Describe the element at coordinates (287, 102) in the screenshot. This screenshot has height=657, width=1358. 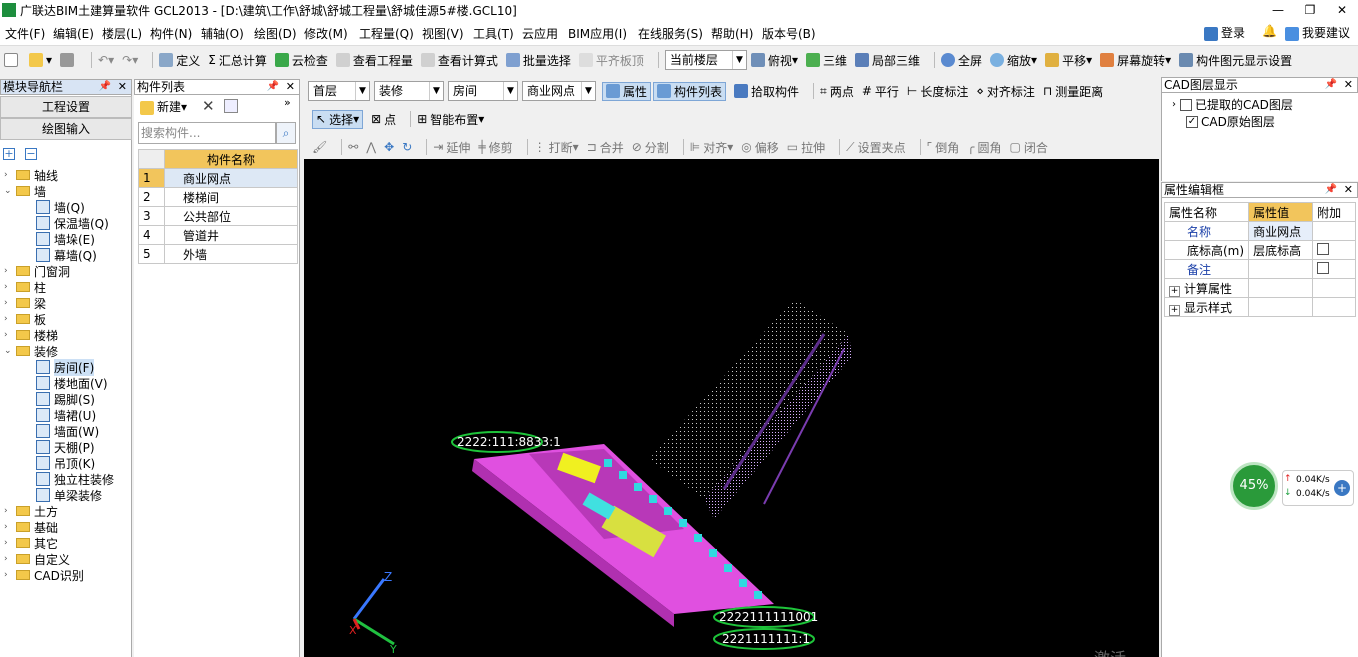
I see `more-icon: »` at that location.